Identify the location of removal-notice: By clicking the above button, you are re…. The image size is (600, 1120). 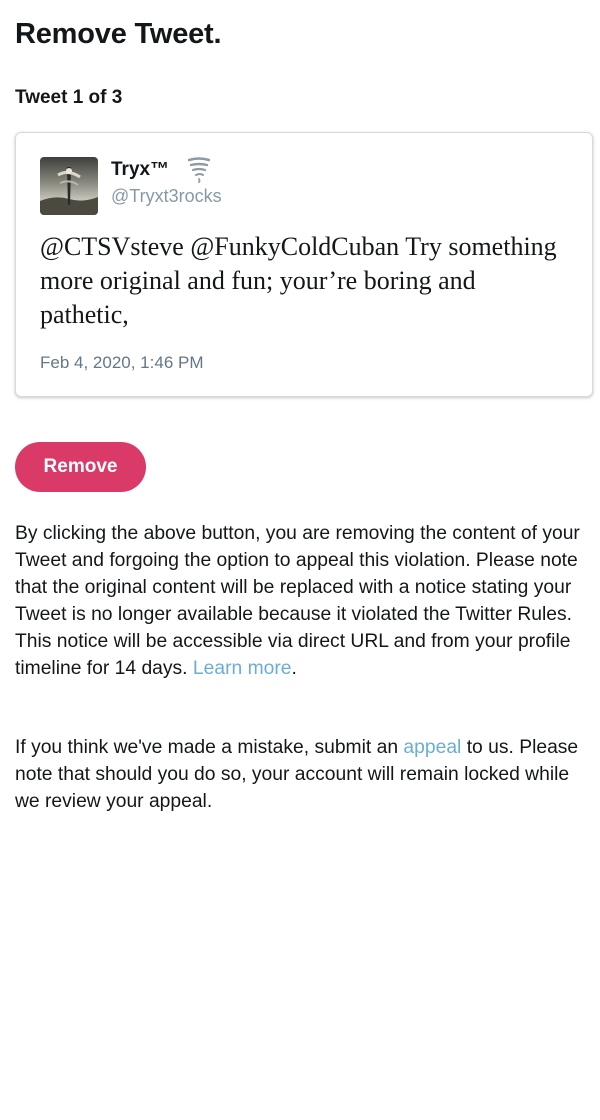
(305, 601).